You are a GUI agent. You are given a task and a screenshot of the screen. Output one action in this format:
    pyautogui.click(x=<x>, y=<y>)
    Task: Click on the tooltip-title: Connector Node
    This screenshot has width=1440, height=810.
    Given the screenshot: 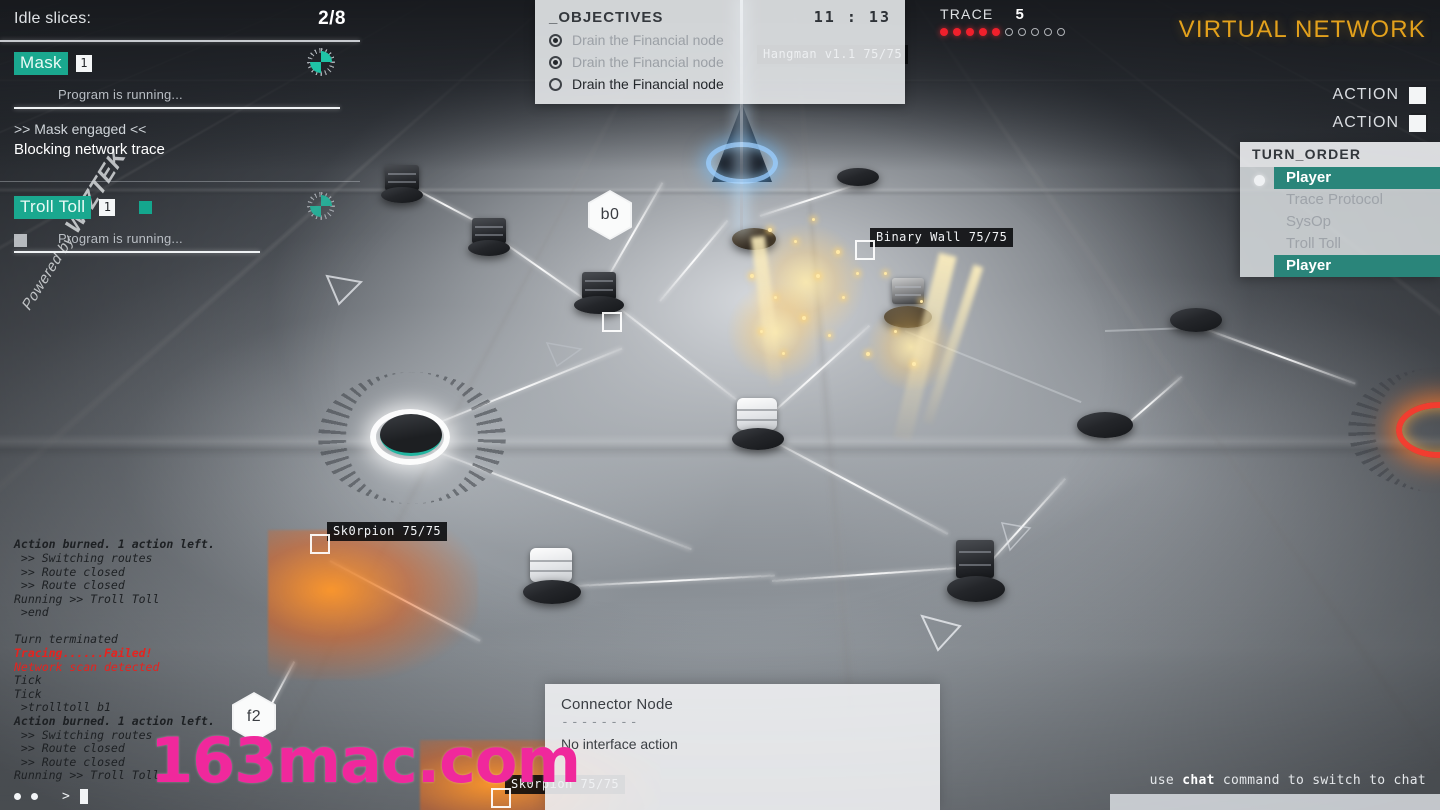 What is the action you would take?
    pyautogui.click(x=617, y=704)
    